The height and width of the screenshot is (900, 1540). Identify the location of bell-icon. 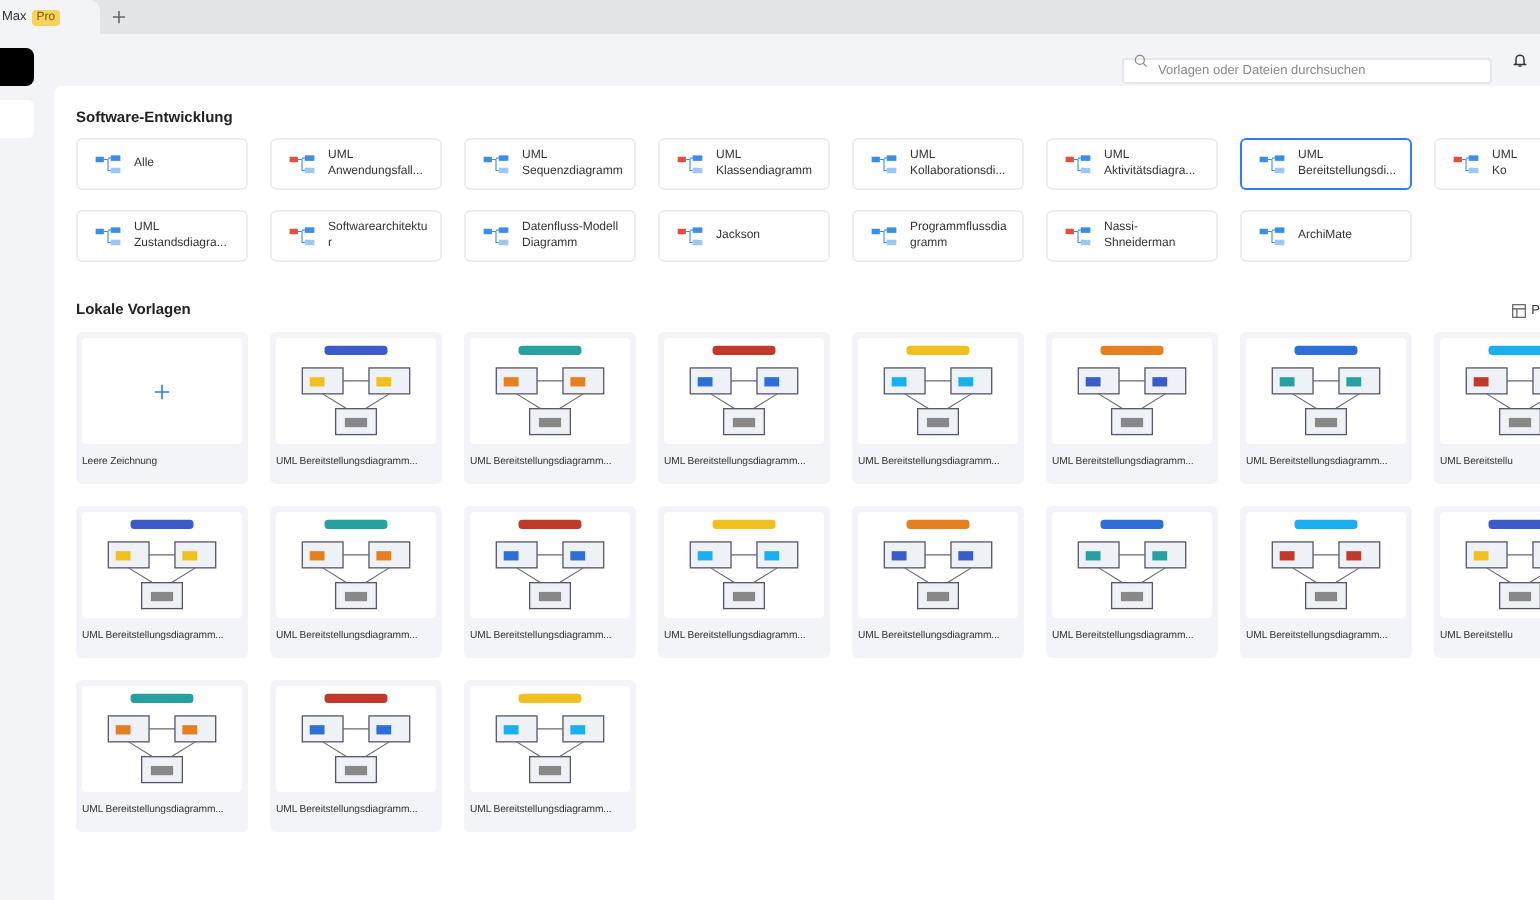
(1520, 60).